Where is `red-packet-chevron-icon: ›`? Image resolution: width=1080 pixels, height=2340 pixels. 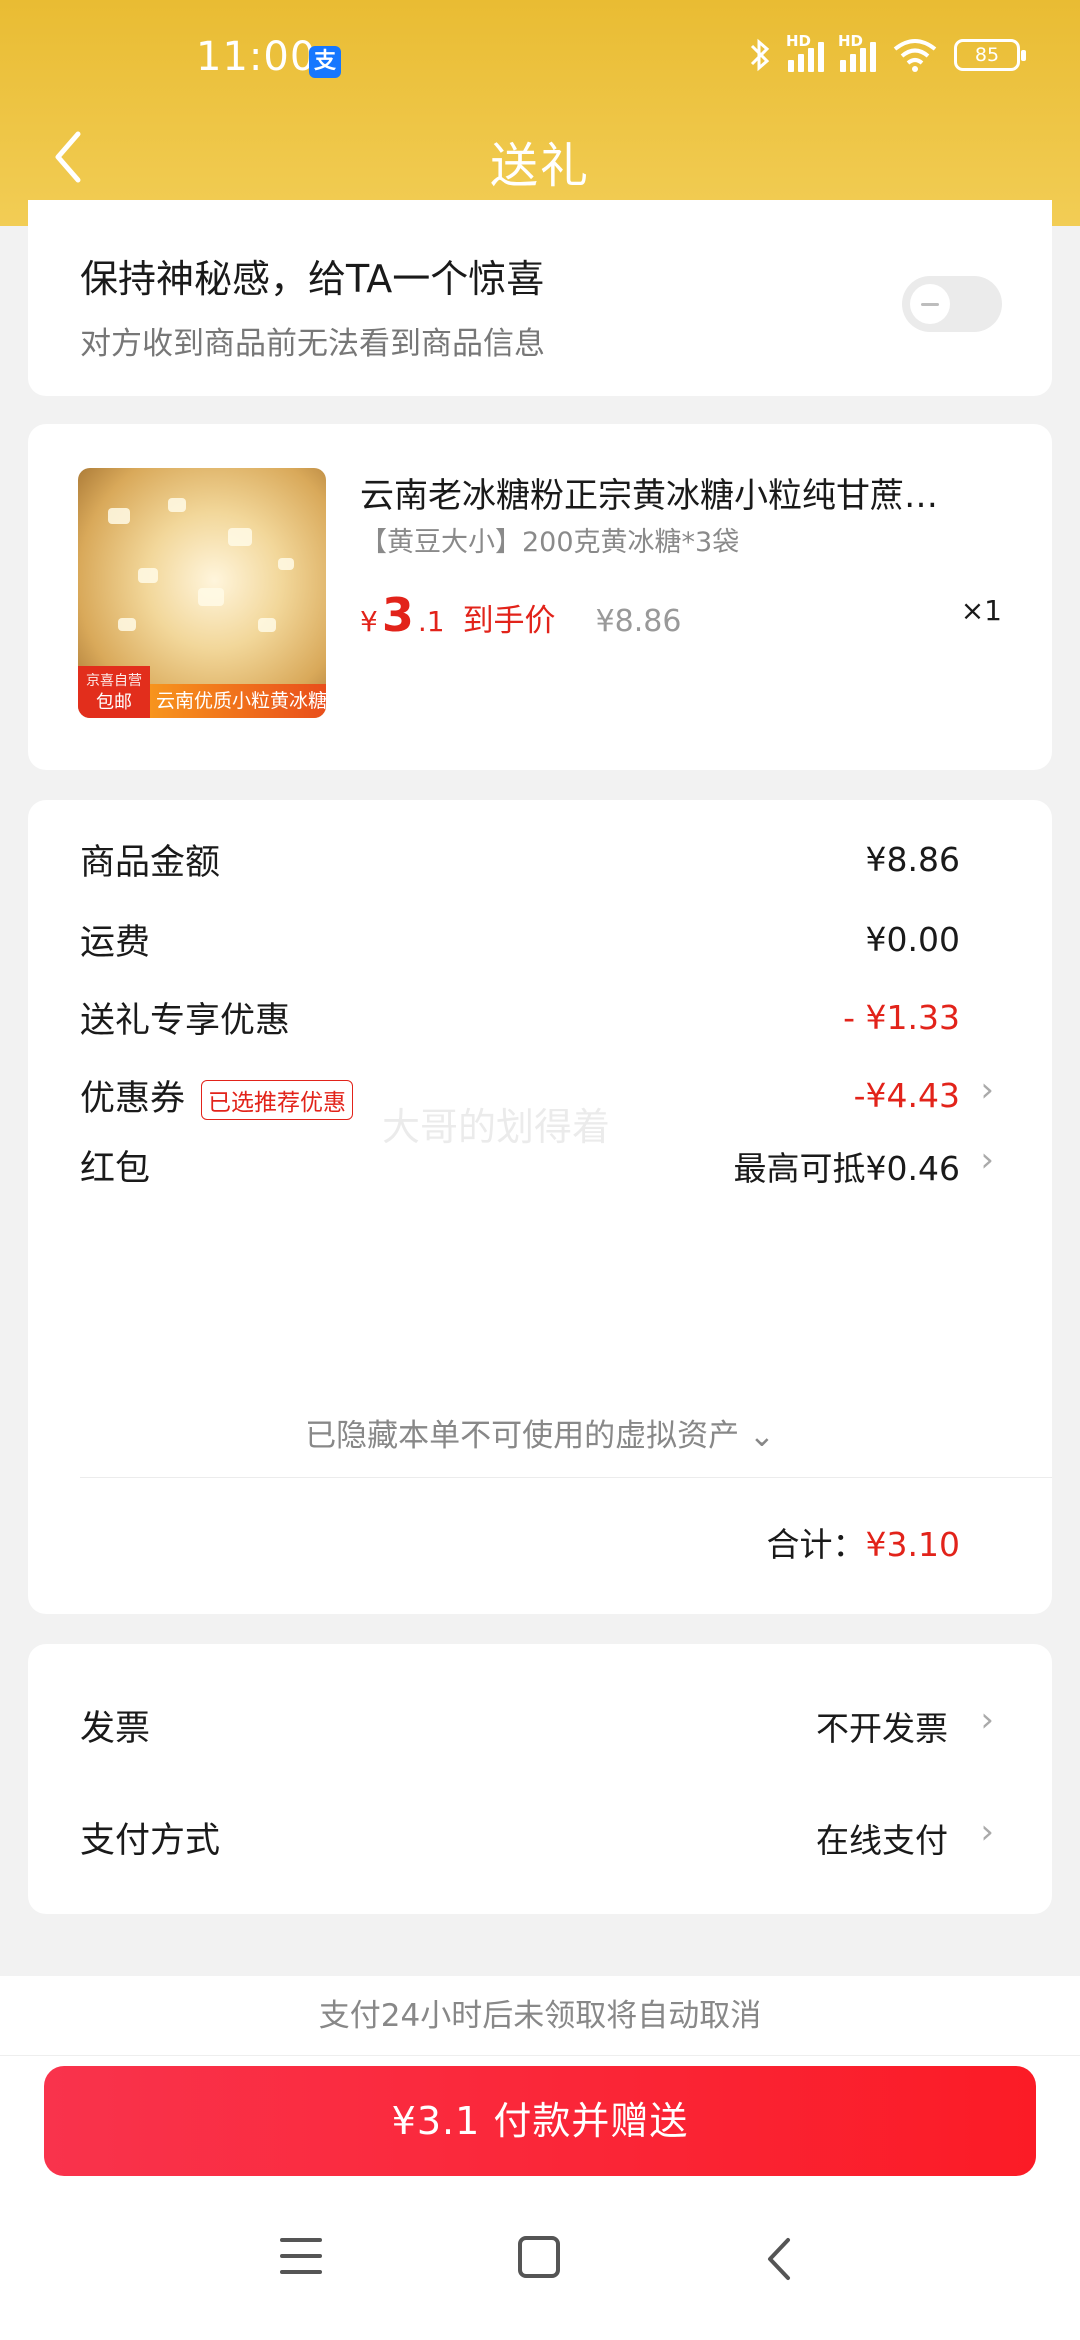 red-packet-chevron-icon: › is located at coordinates (987, 1160).